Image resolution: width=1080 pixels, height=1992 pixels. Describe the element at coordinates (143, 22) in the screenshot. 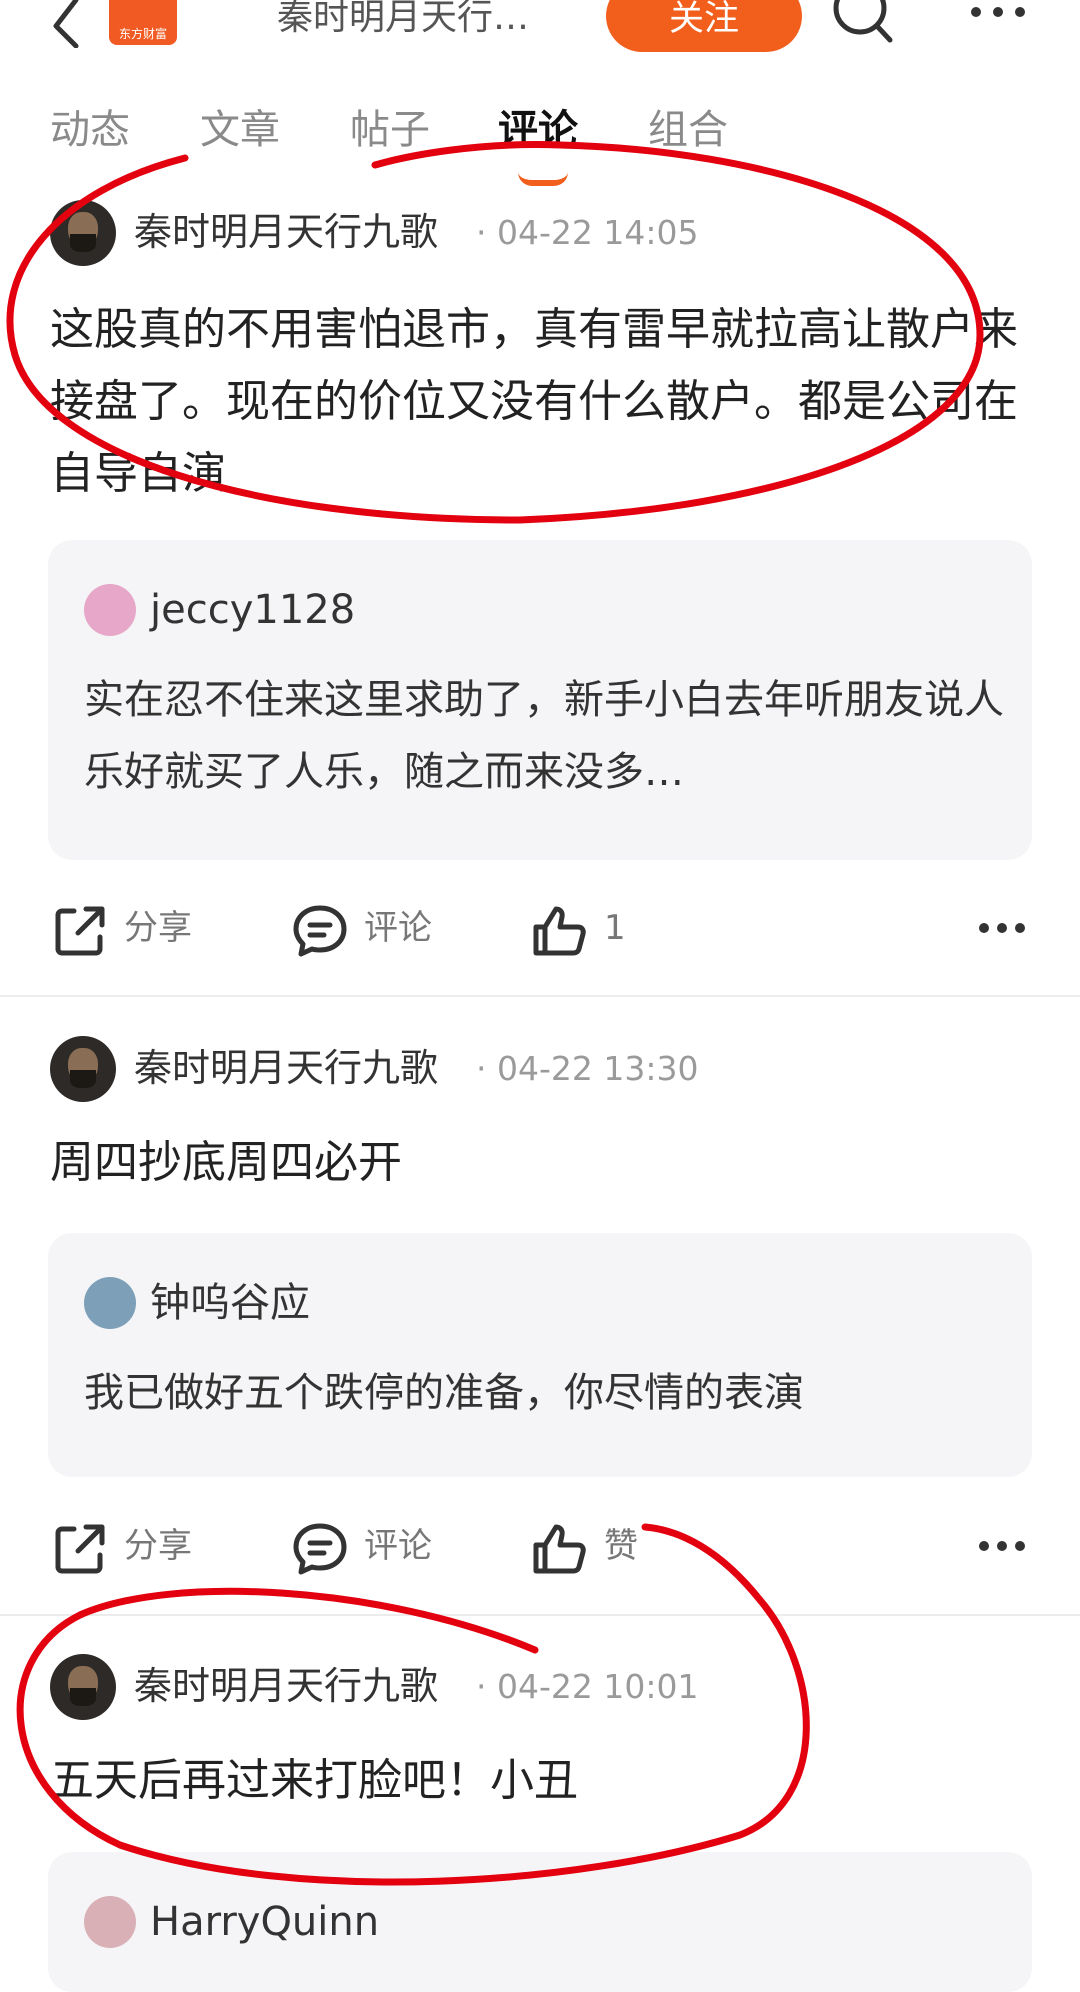

I see `app-logo: 东方财富` at that location.